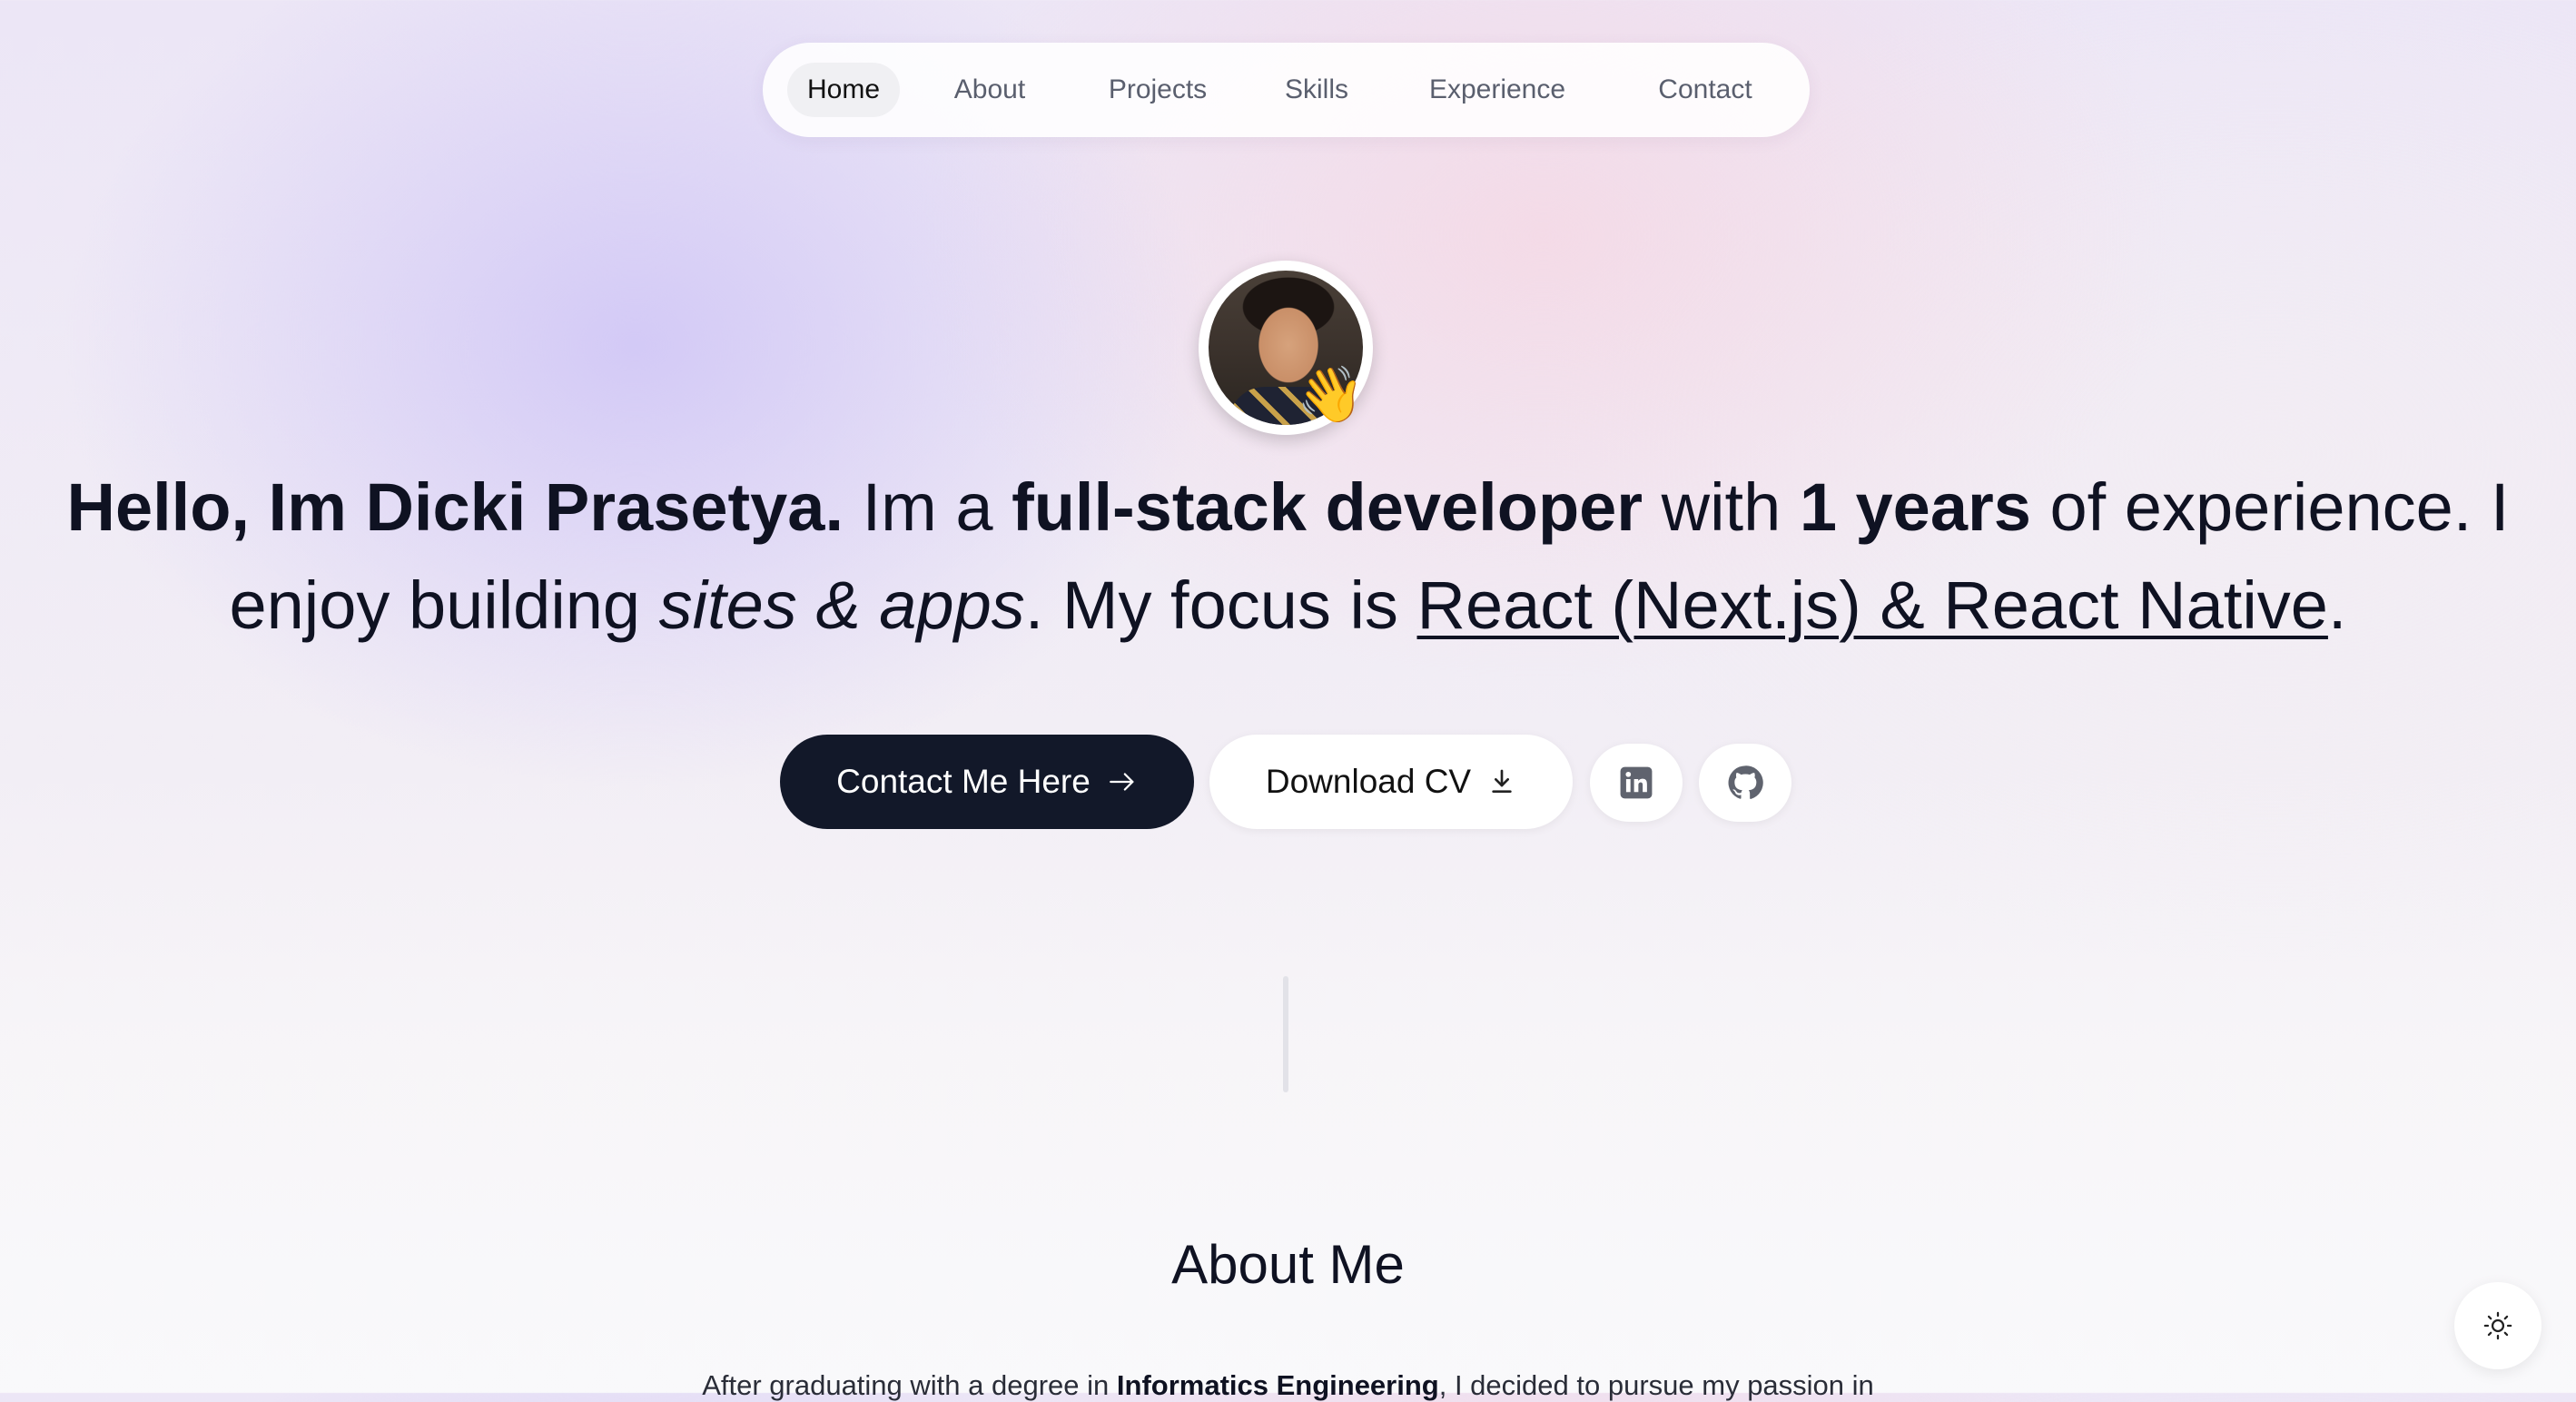  I want to click on nav-about: About, so click(989, 90).